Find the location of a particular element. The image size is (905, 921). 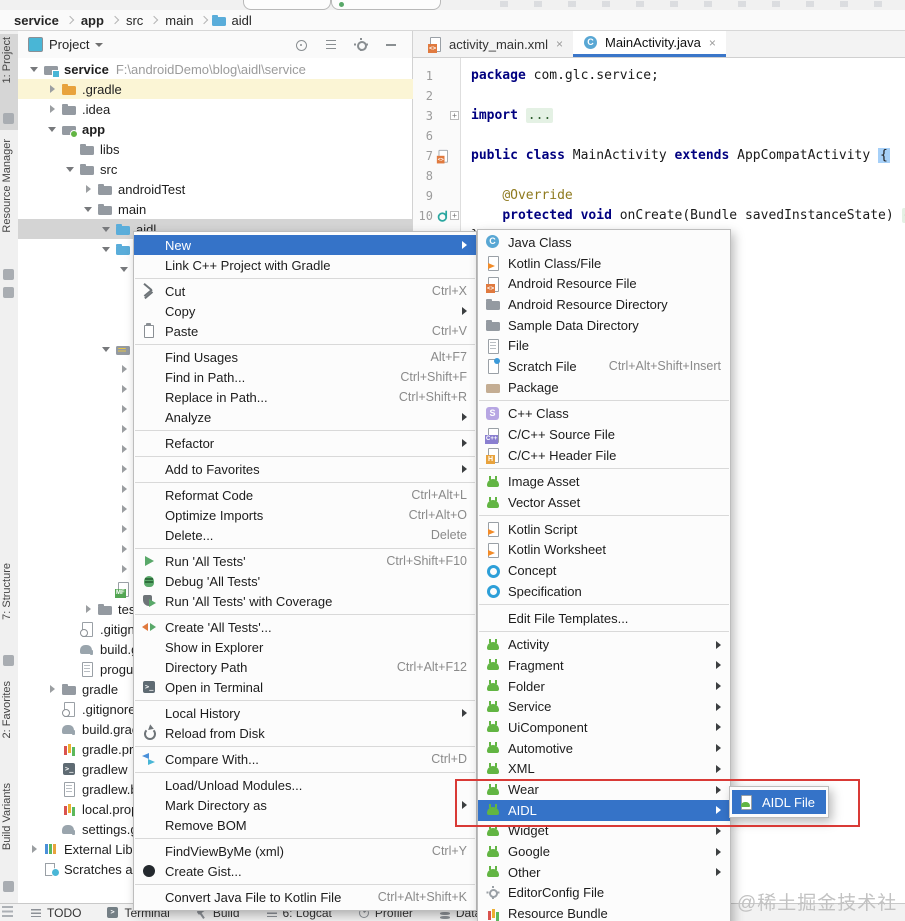

tab-mainactivity-java: MainActivity.java × is located at coordinates (649, 44).